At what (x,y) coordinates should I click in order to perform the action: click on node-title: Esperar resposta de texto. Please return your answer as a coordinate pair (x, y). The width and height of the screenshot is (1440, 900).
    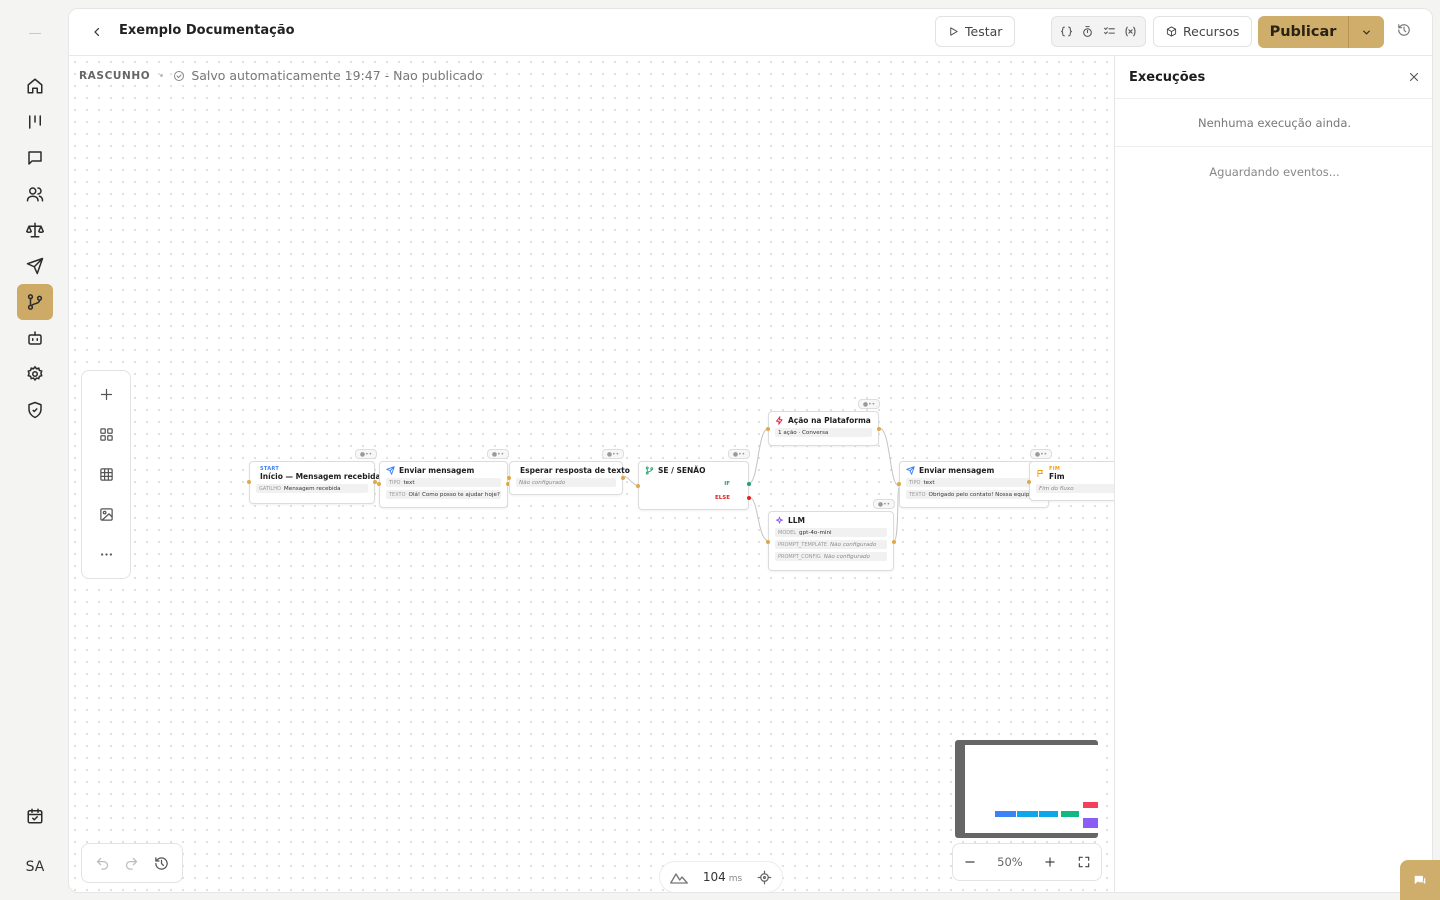
    Looking at the image, I should click on (575, 470).